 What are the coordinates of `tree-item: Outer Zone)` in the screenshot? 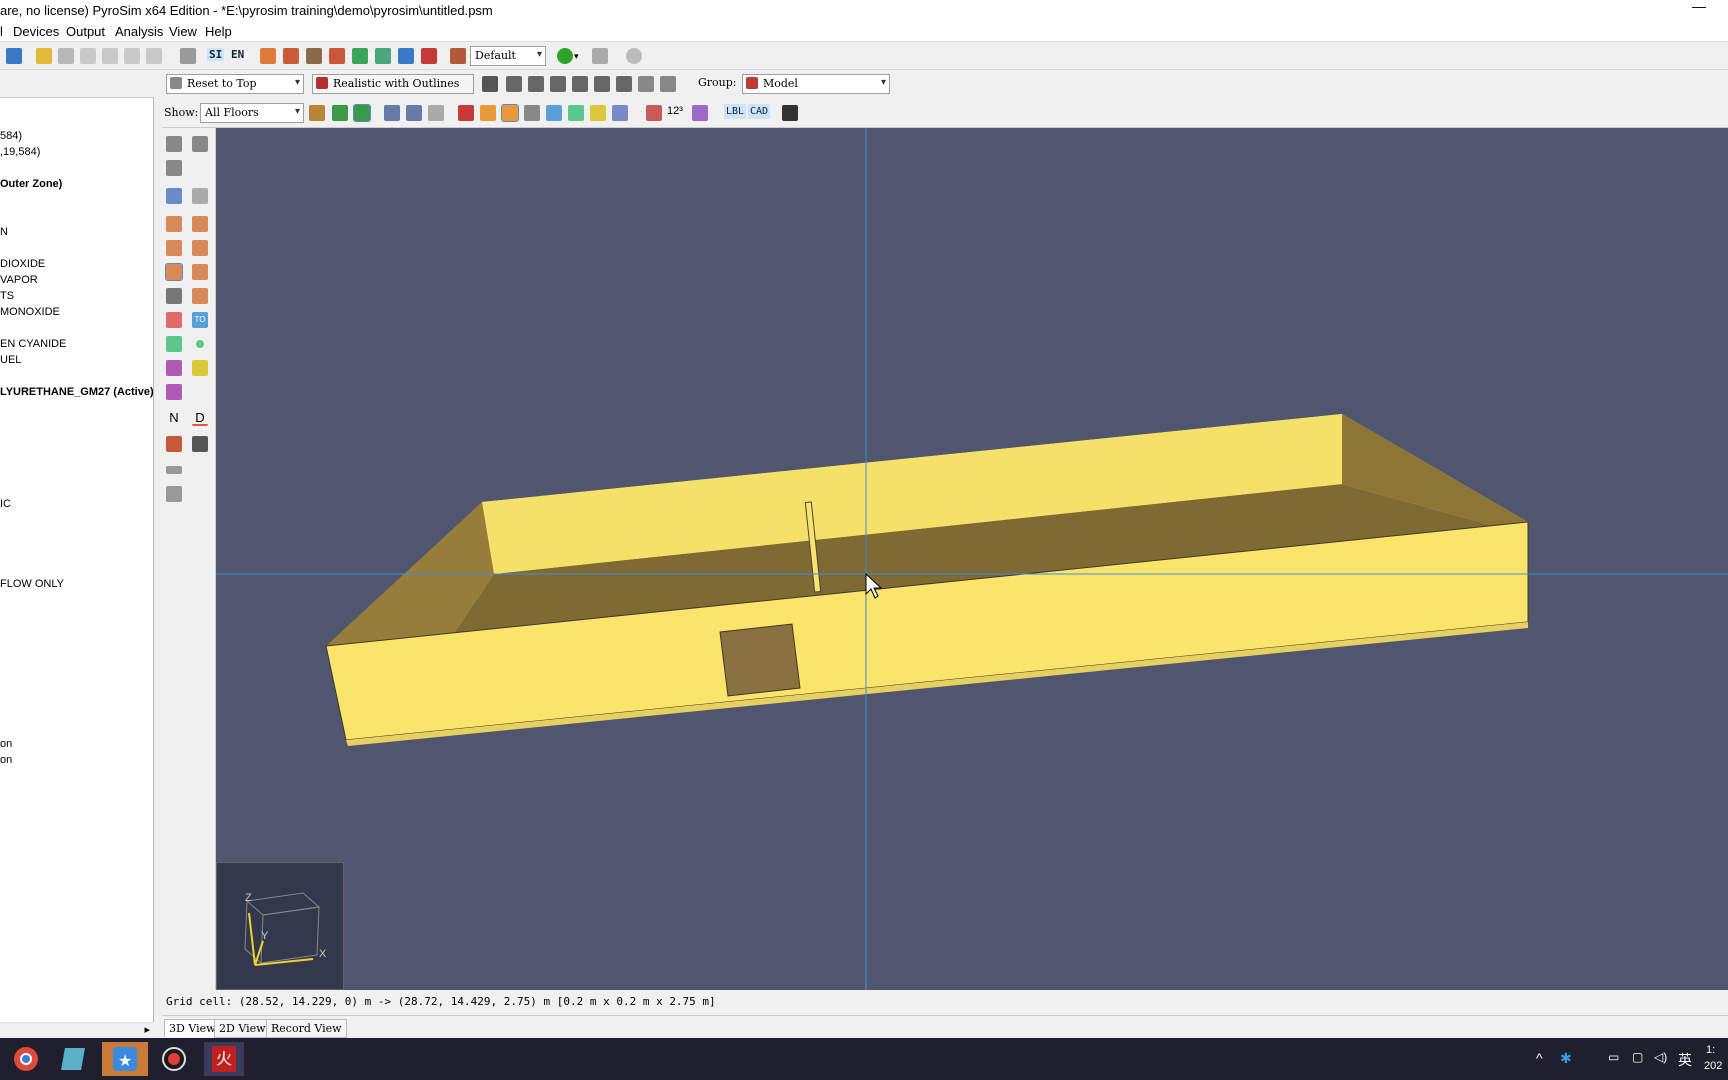 It's located at (31, 184).